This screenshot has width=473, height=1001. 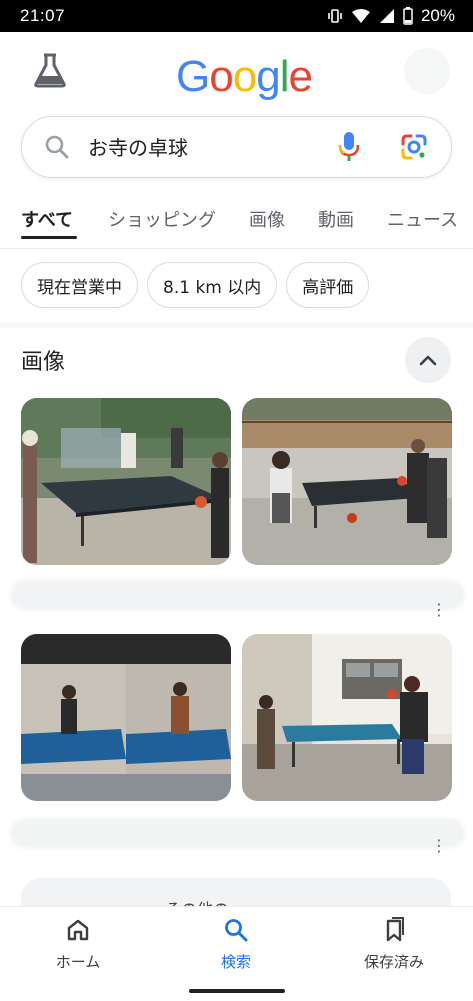 What do you see at coordinates (43, 362) in the screenshot?
I see `images-section-title: 画像` at bounding box center [43, 362].